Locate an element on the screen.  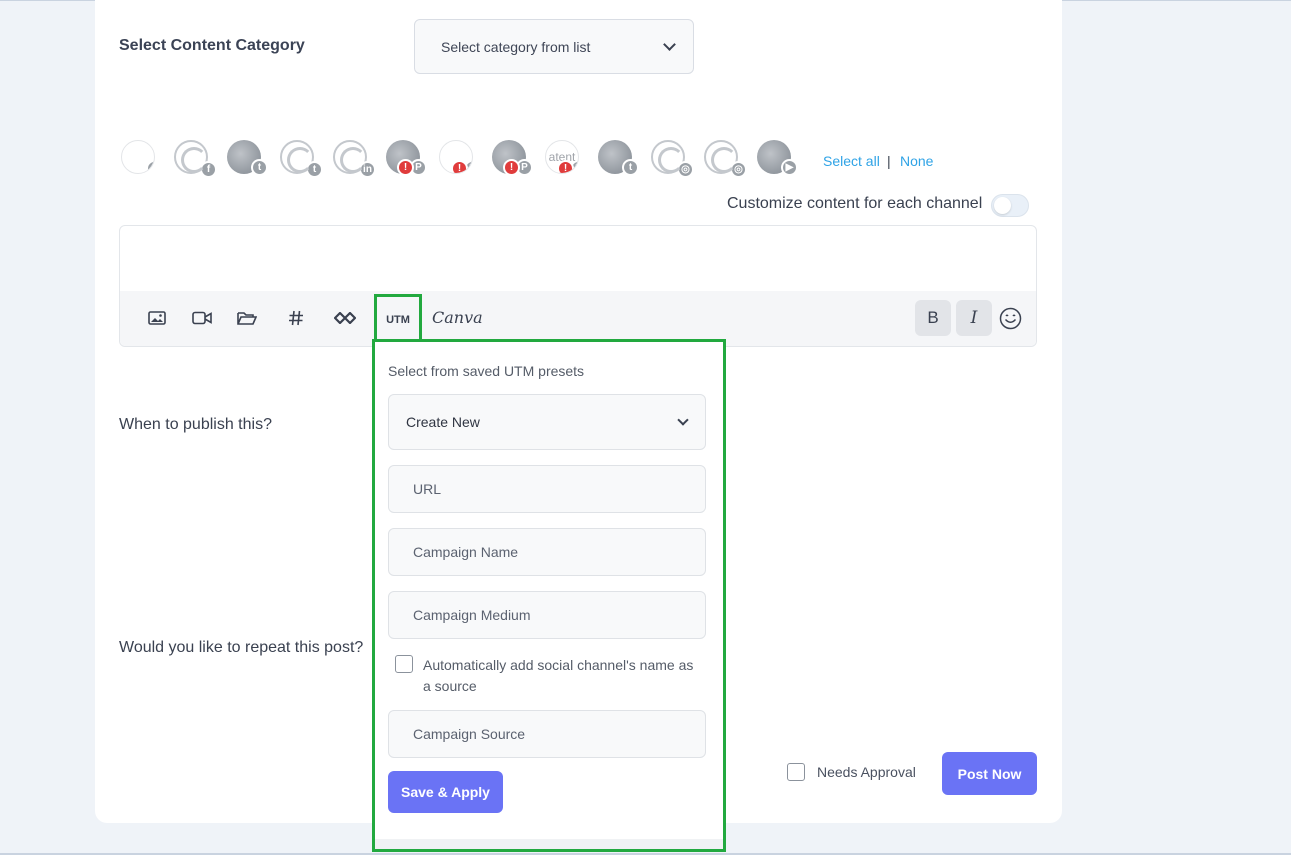
url-input: URL is located at coordinates (547, 489).